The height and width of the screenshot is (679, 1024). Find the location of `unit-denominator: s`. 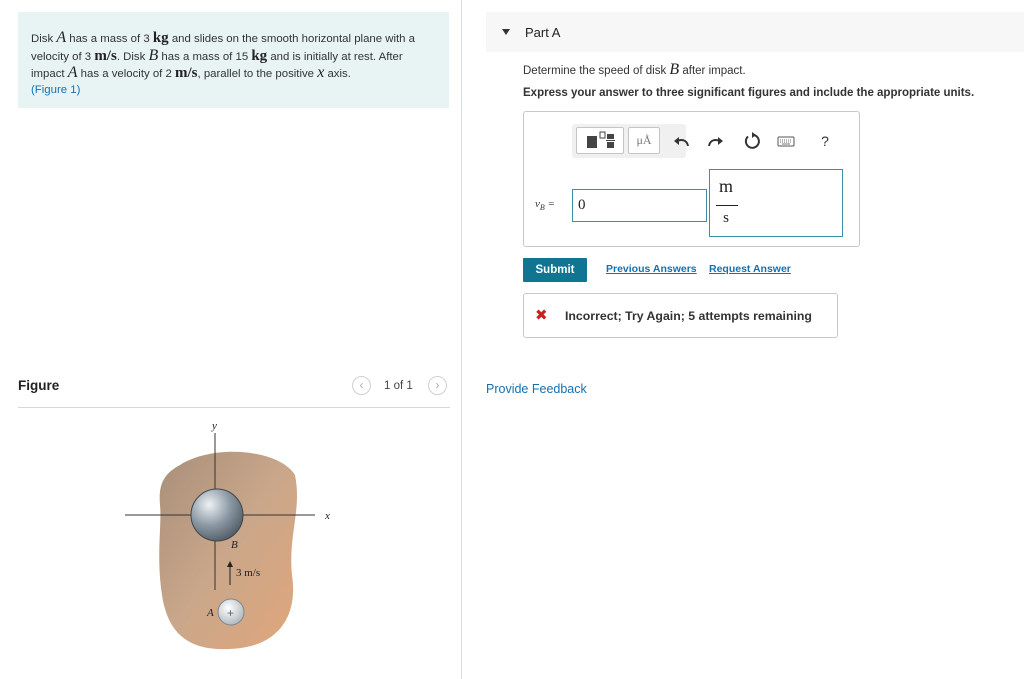

unit-denominator: s is located at coordinates (726, 218).